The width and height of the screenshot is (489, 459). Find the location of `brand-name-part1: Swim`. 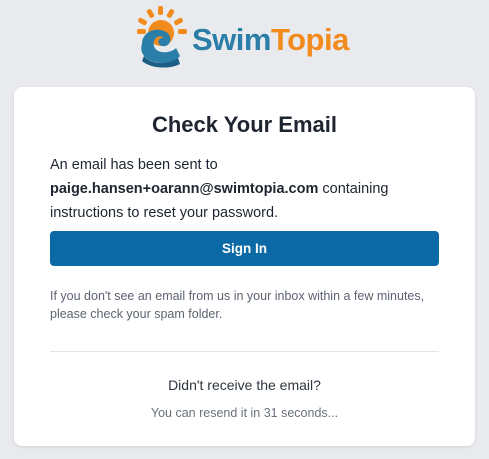

brand-name-part1: Swim is located at coordinates (231, 39).